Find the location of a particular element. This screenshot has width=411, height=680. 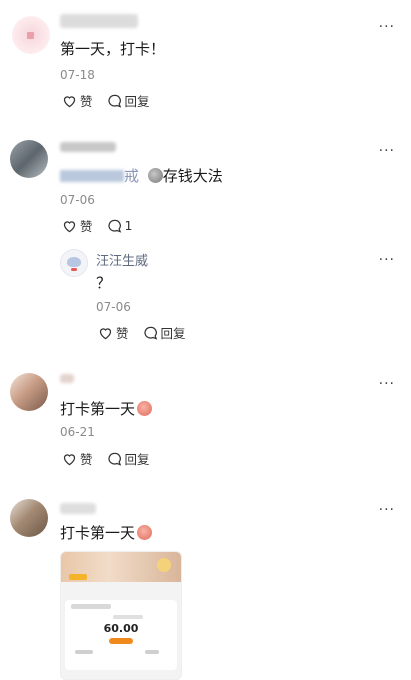

comment-text: 第一天，打卡！ is located at coordinates (113, 49).